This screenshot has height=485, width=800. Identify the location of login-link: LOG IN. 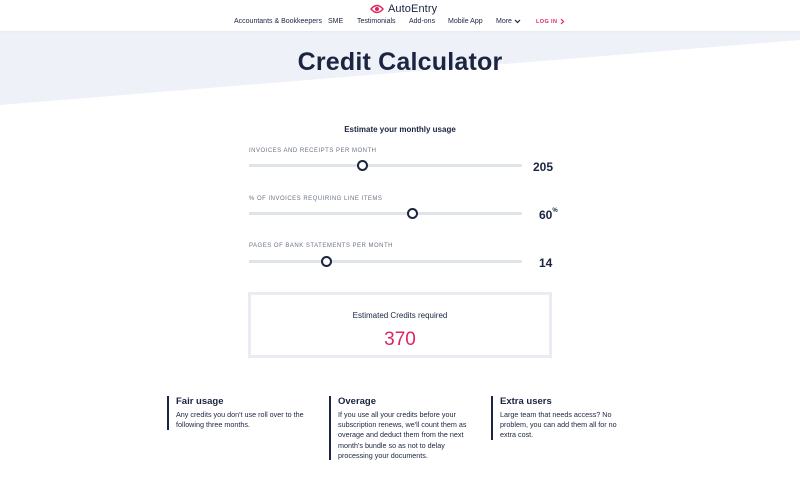
(546, 22).